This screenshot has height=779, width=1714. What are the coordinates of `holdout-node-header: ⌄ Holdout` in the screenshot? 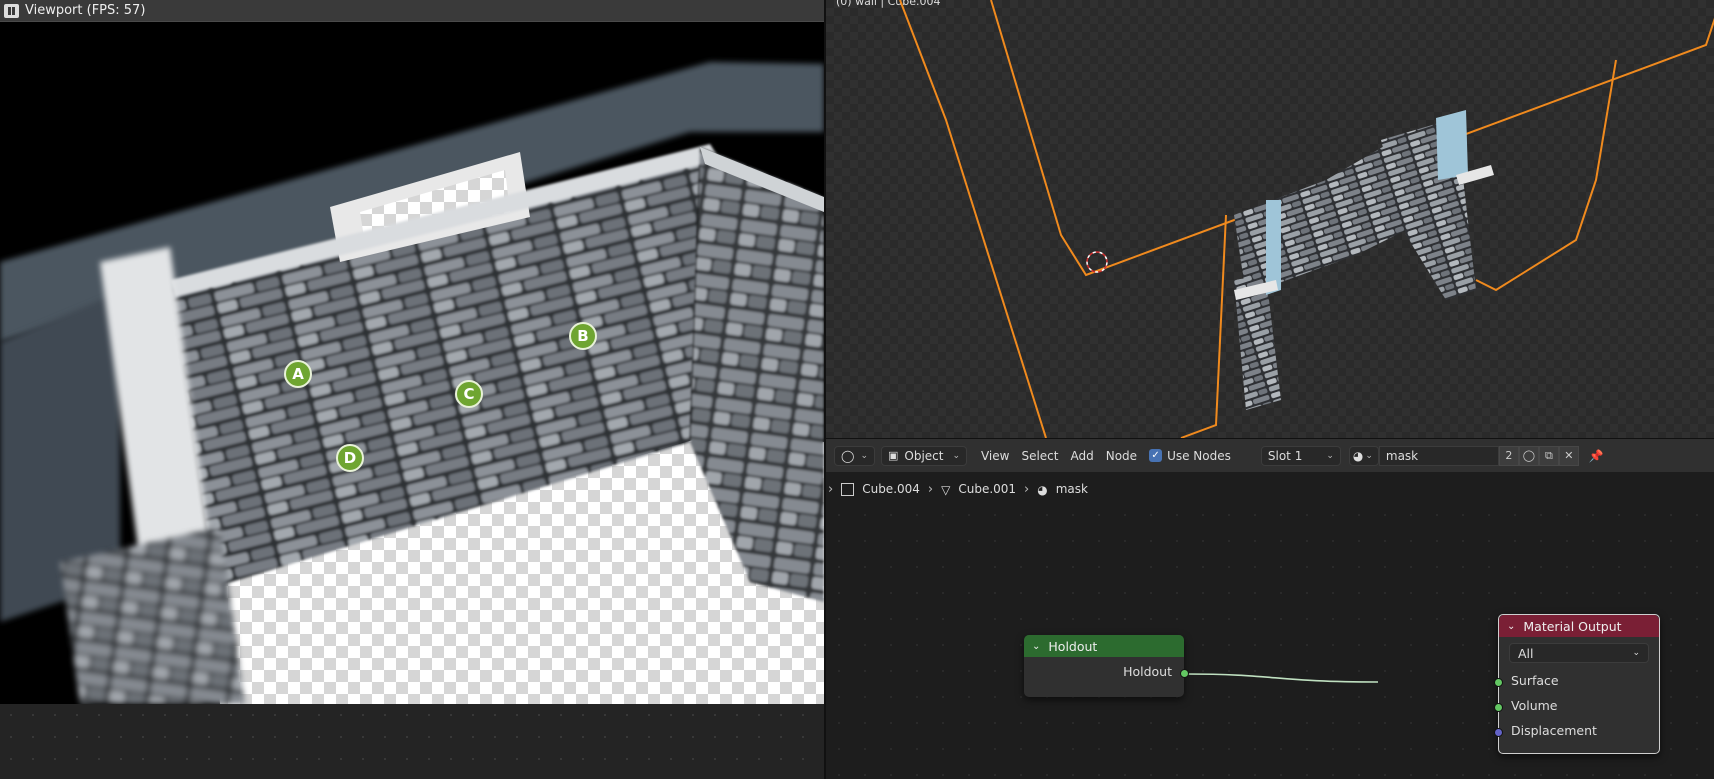 It's located at (1104, 646).